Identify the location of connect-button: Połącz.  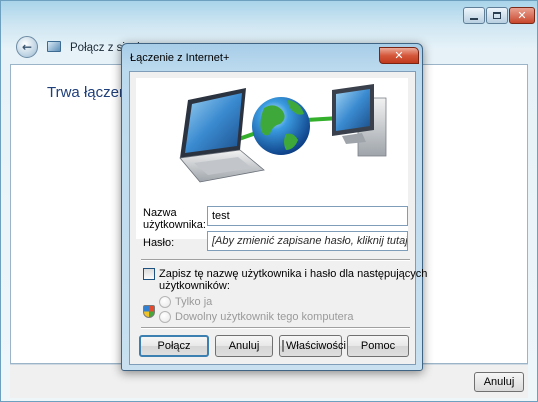
(174, 346).